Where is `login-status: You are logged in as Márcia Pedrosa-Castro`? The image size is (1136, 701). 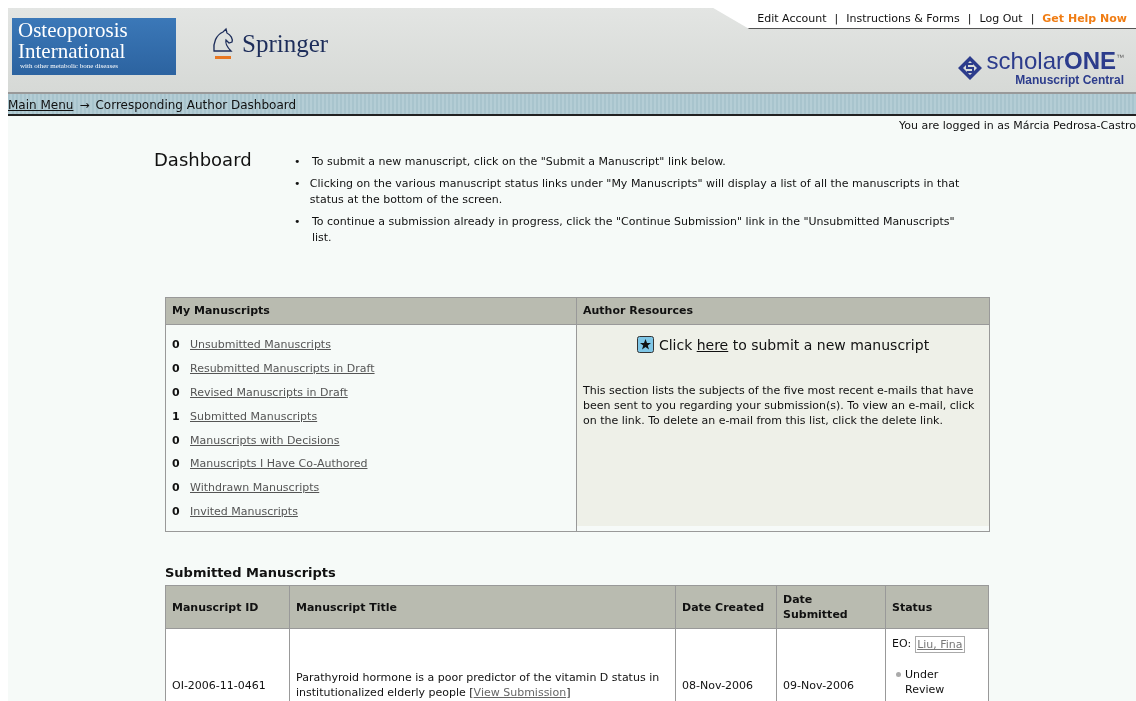 login-status: You are logged in as Márcia Pedrosa-Castro is located at coordinates (1017, 126).